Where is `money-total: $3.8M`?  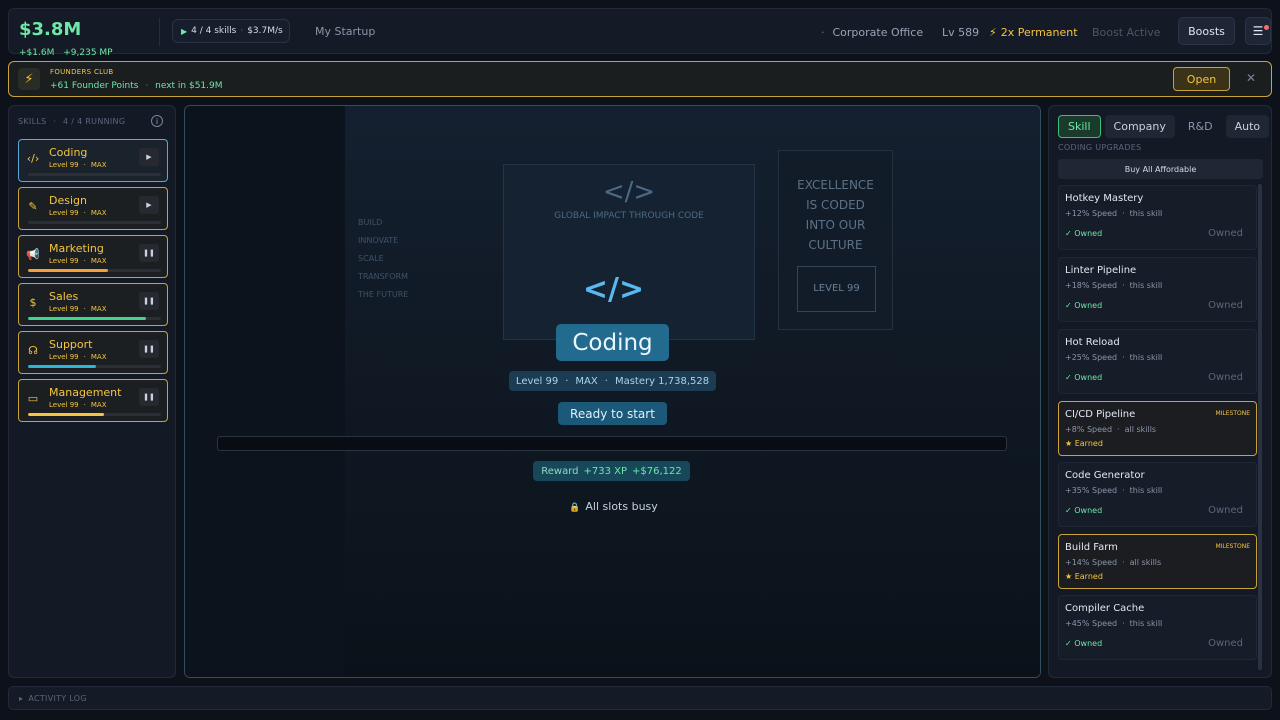 money-total: $3.8M is located at coordinates (50, 29).